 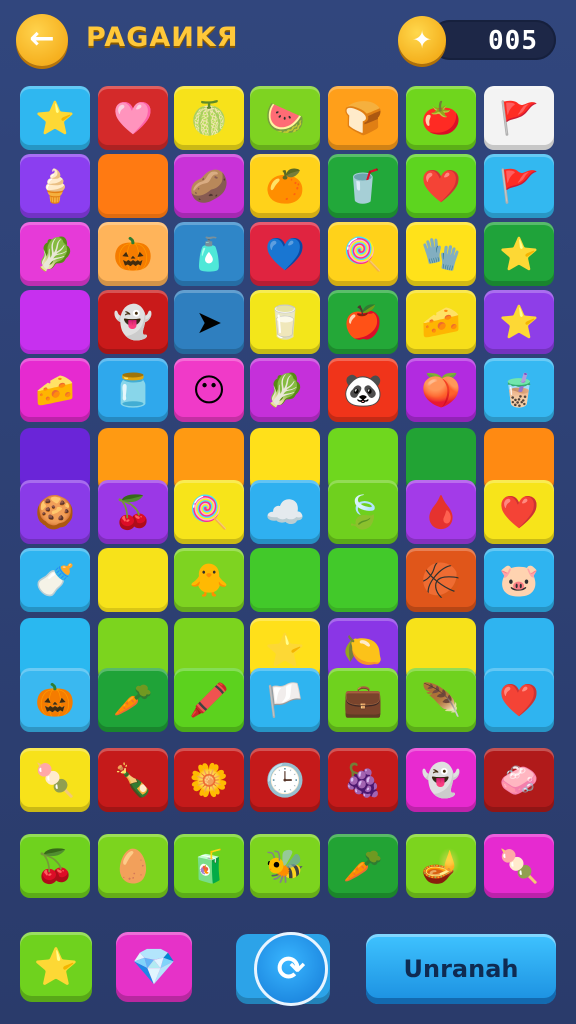 I want to click on tile-r11-c3: 🌼, so click(x=209, y=780).